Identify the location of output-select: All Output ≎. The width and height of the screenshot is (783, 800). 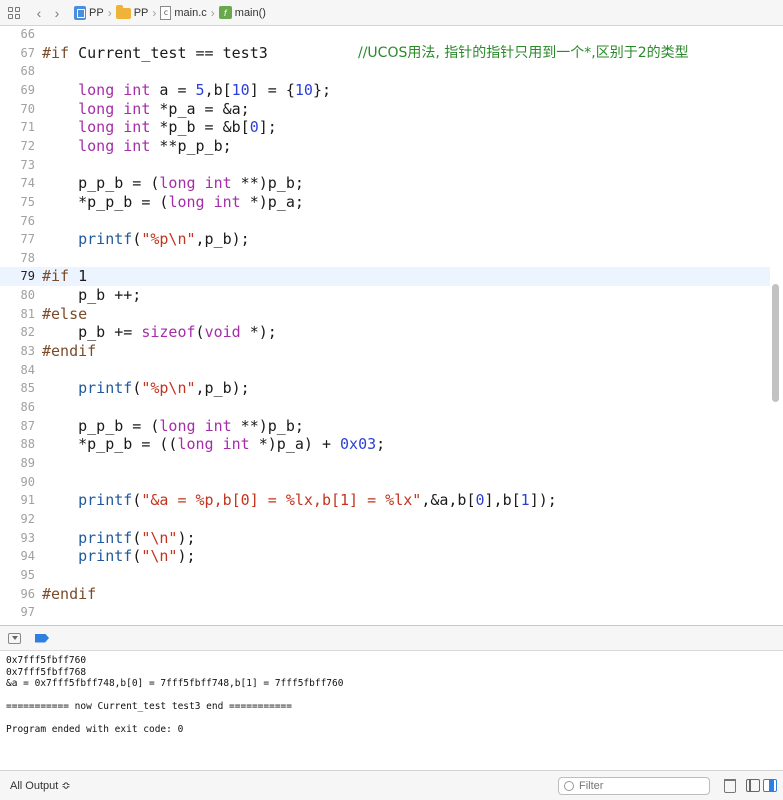
(40, 785).